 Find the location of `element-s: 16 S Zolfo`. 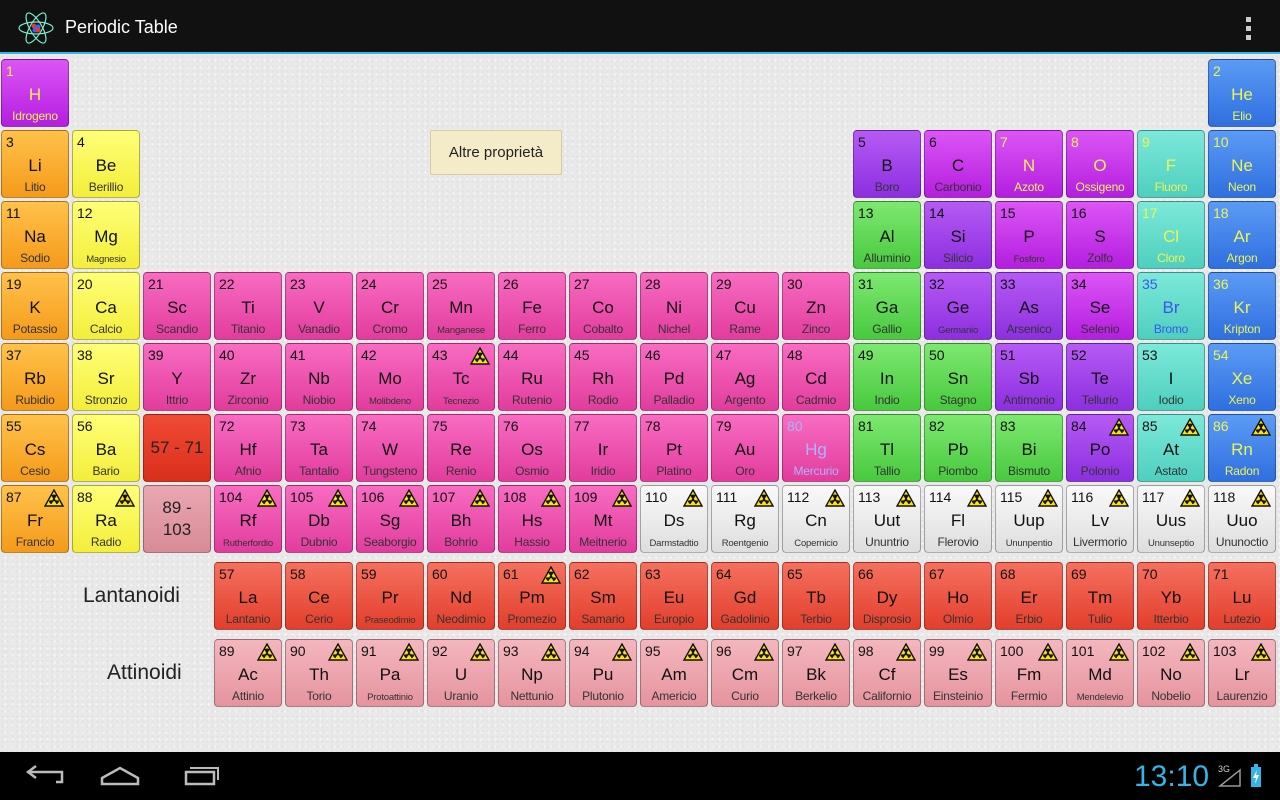

element-s: 16 S Zolfo is located at coordinates (1100, 235).